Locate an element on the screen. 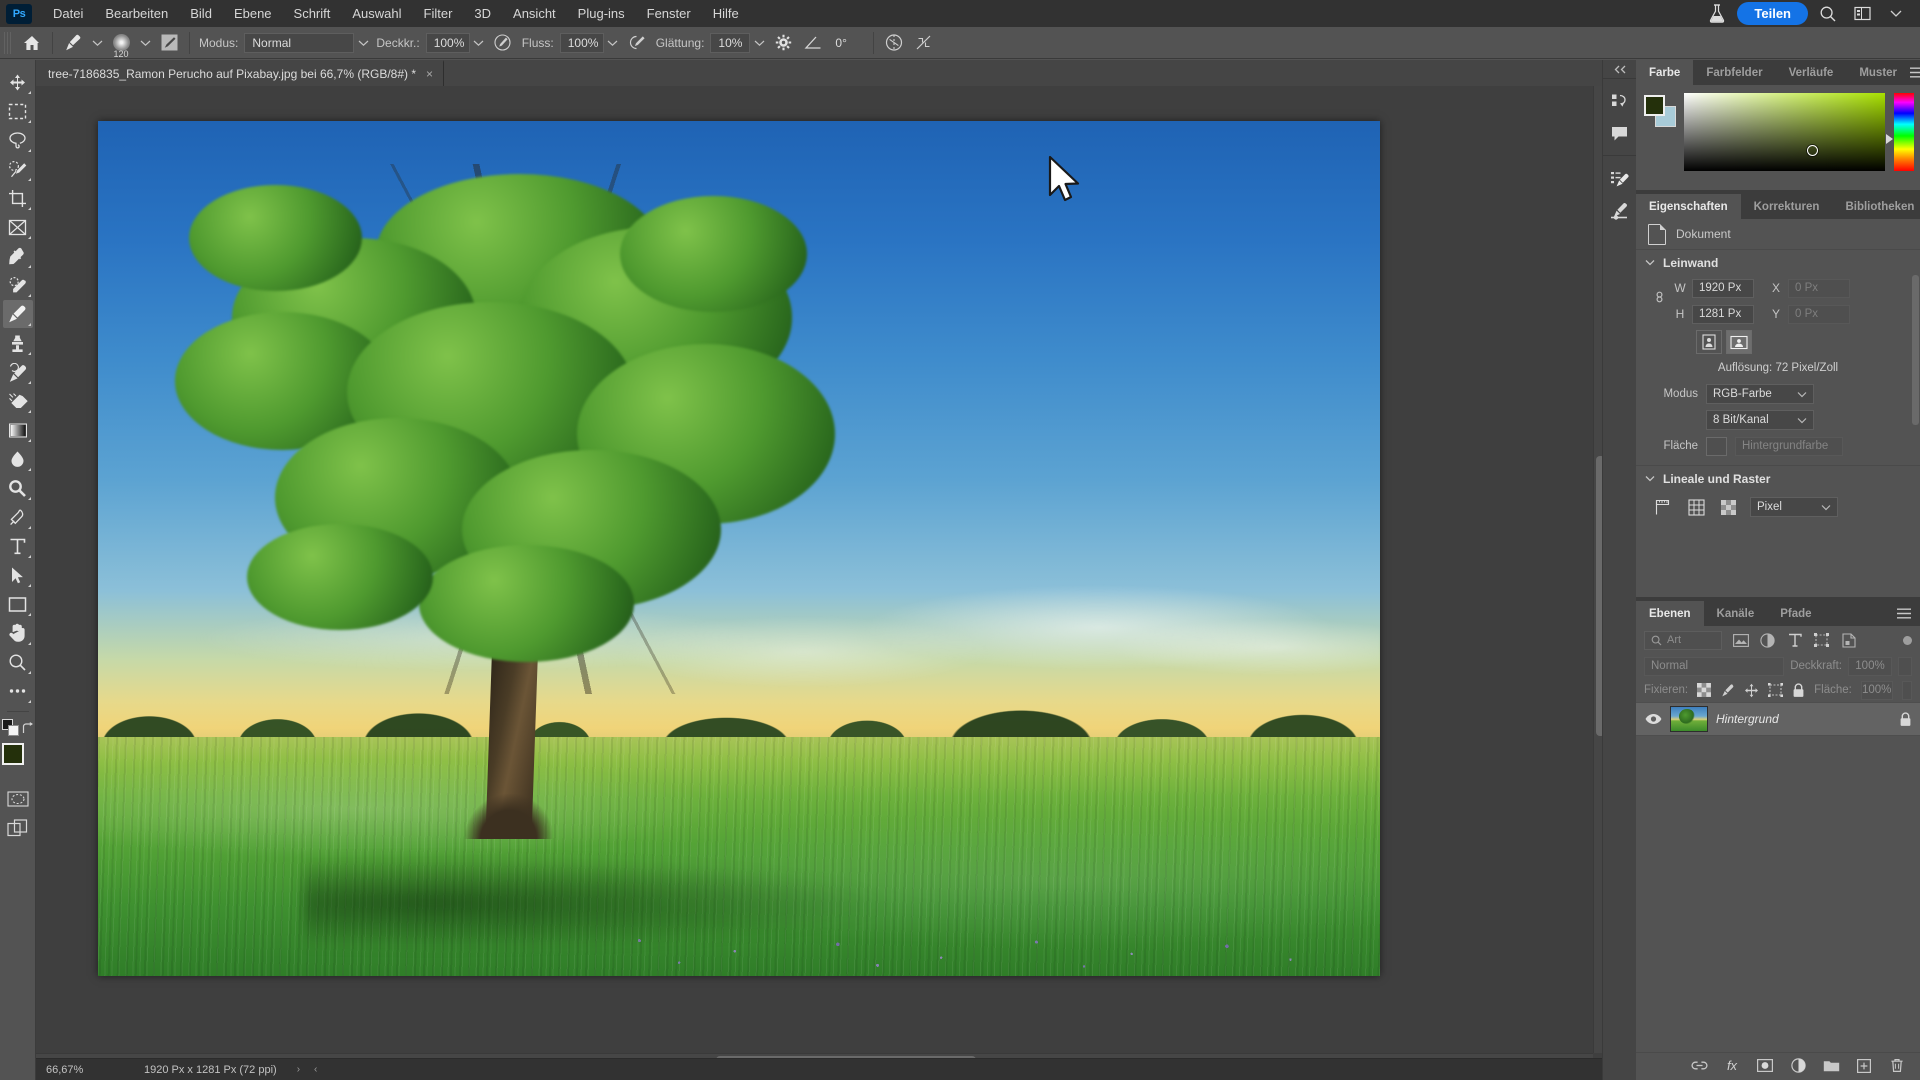 The width and height of the screenshot is (1920, 1080). section-lineale-und-raster: Lineale und Raster is located at coordinates (1778, 478).